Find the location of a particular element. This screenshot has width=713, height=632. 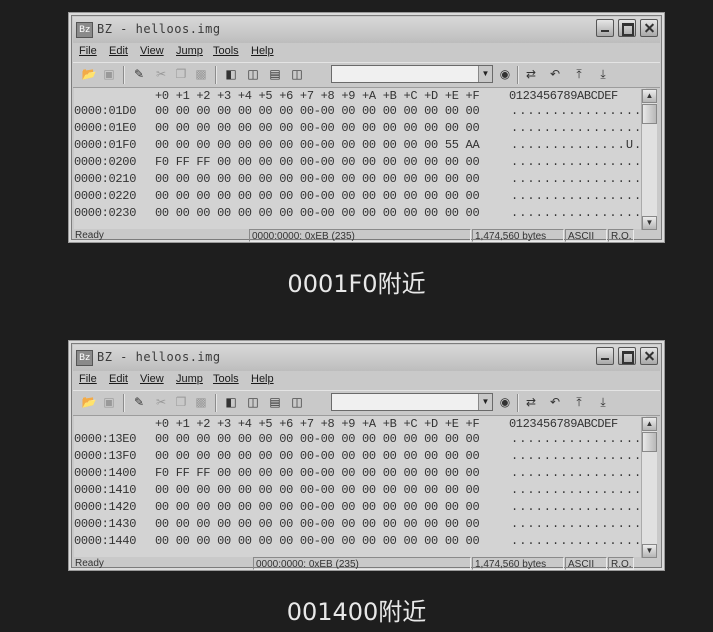

app-icon: Bz is located at coordinates (84, 30).